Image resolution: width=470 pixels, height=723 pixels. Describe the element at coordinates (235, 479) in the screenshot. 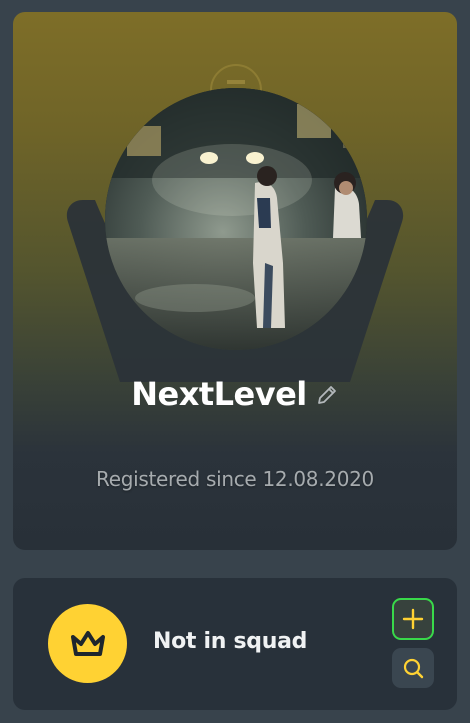

I see `registration-date: Registered since 12.08.2020` at that location.